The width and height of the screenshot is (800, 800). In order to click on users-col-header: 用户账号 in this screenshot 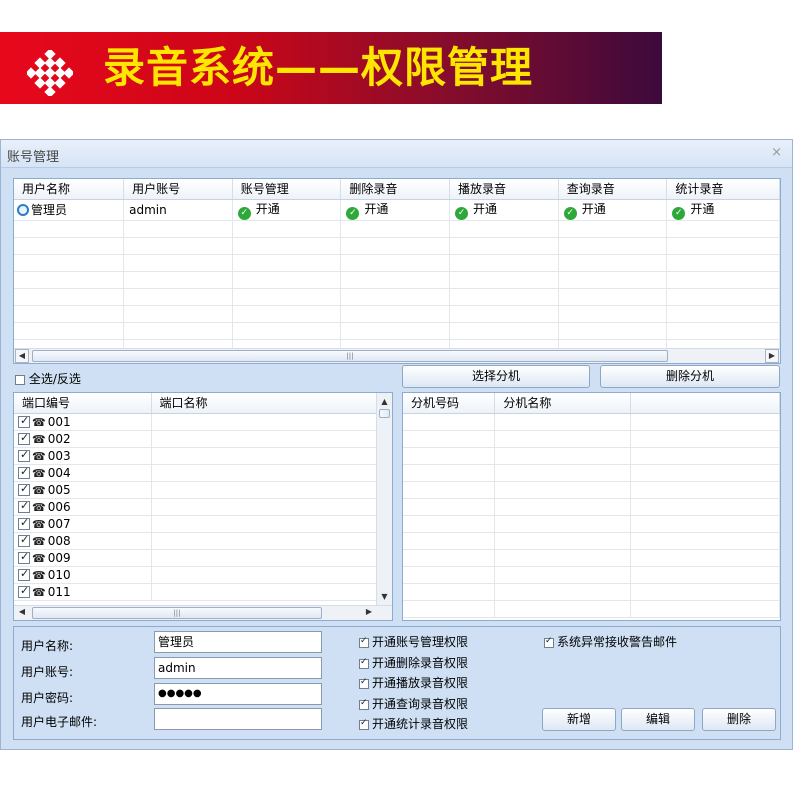, I will do `click(178, 189)`.